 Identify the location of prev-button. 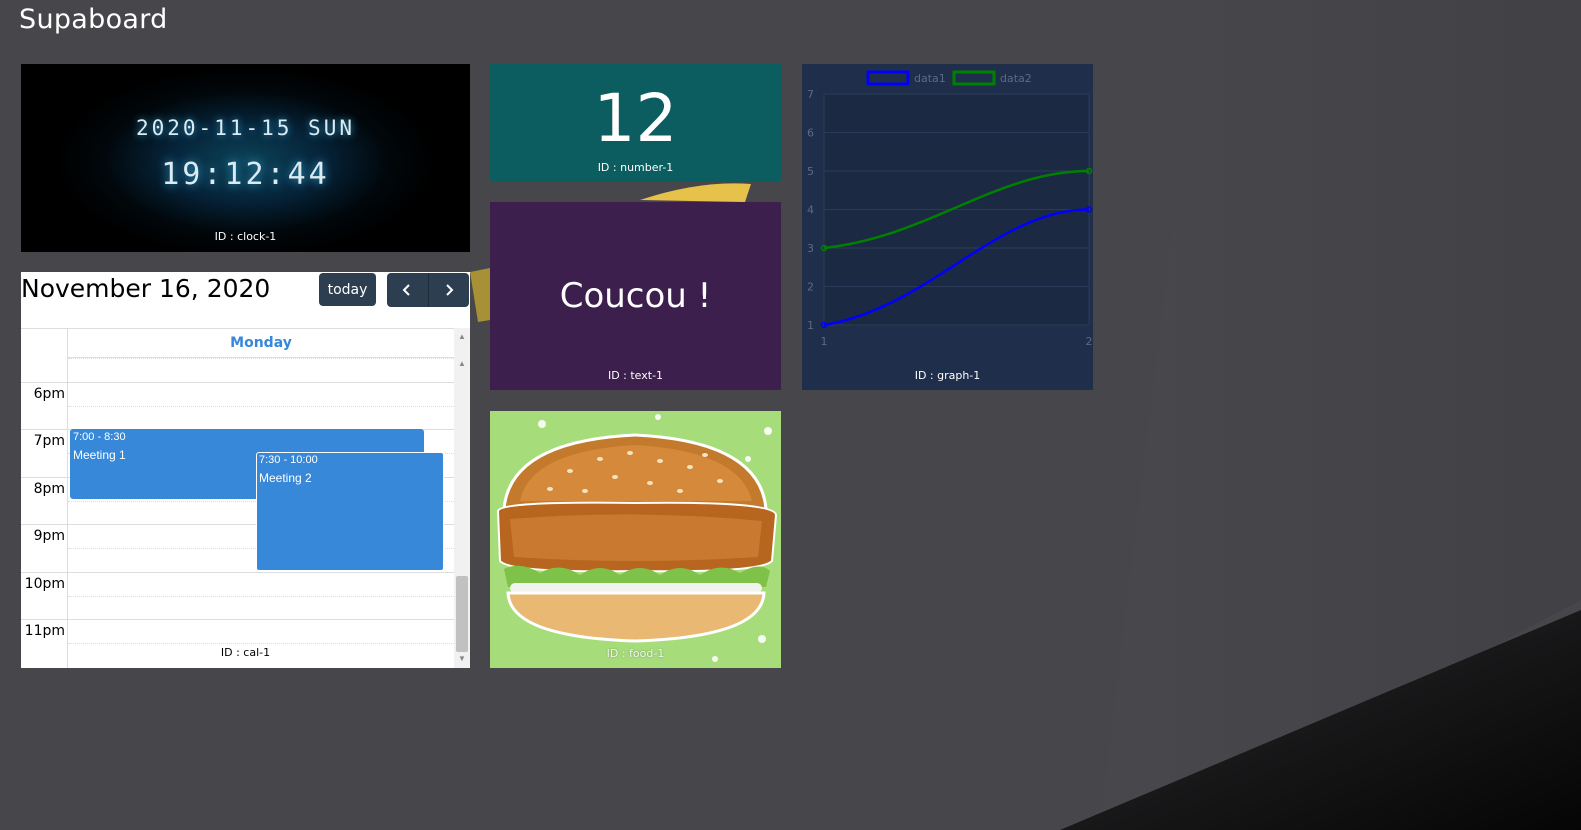
(407, 290).